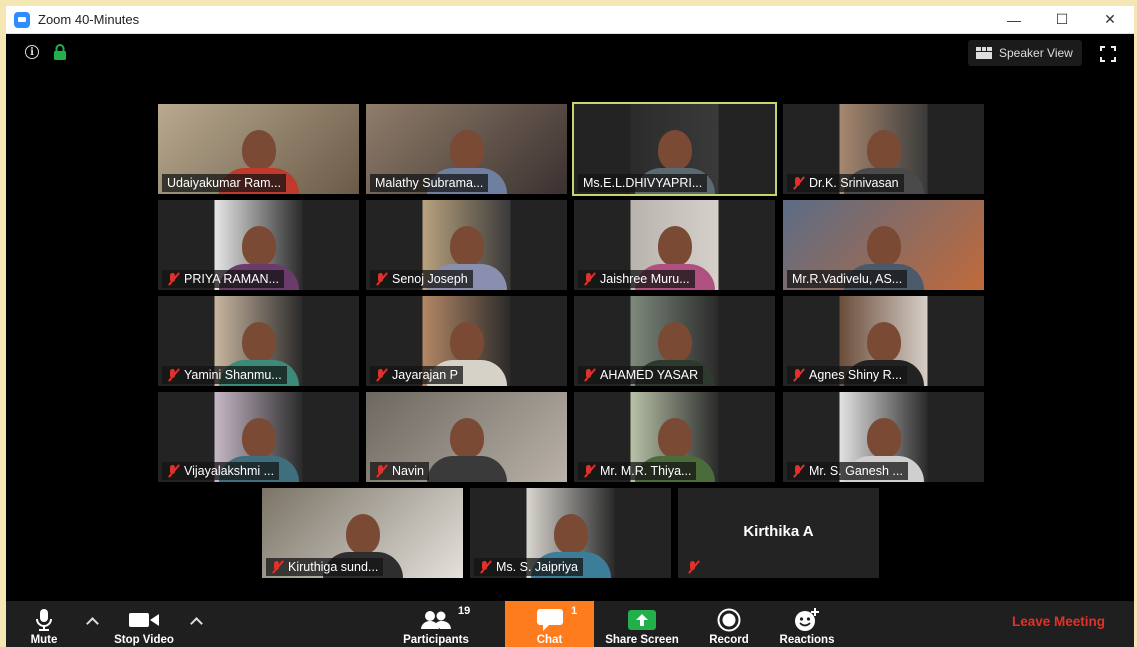 This screenshot has width=1137, height=647. I want to click on participant-name-tag: Ms. S. Jaipriya, so click(528, 567).